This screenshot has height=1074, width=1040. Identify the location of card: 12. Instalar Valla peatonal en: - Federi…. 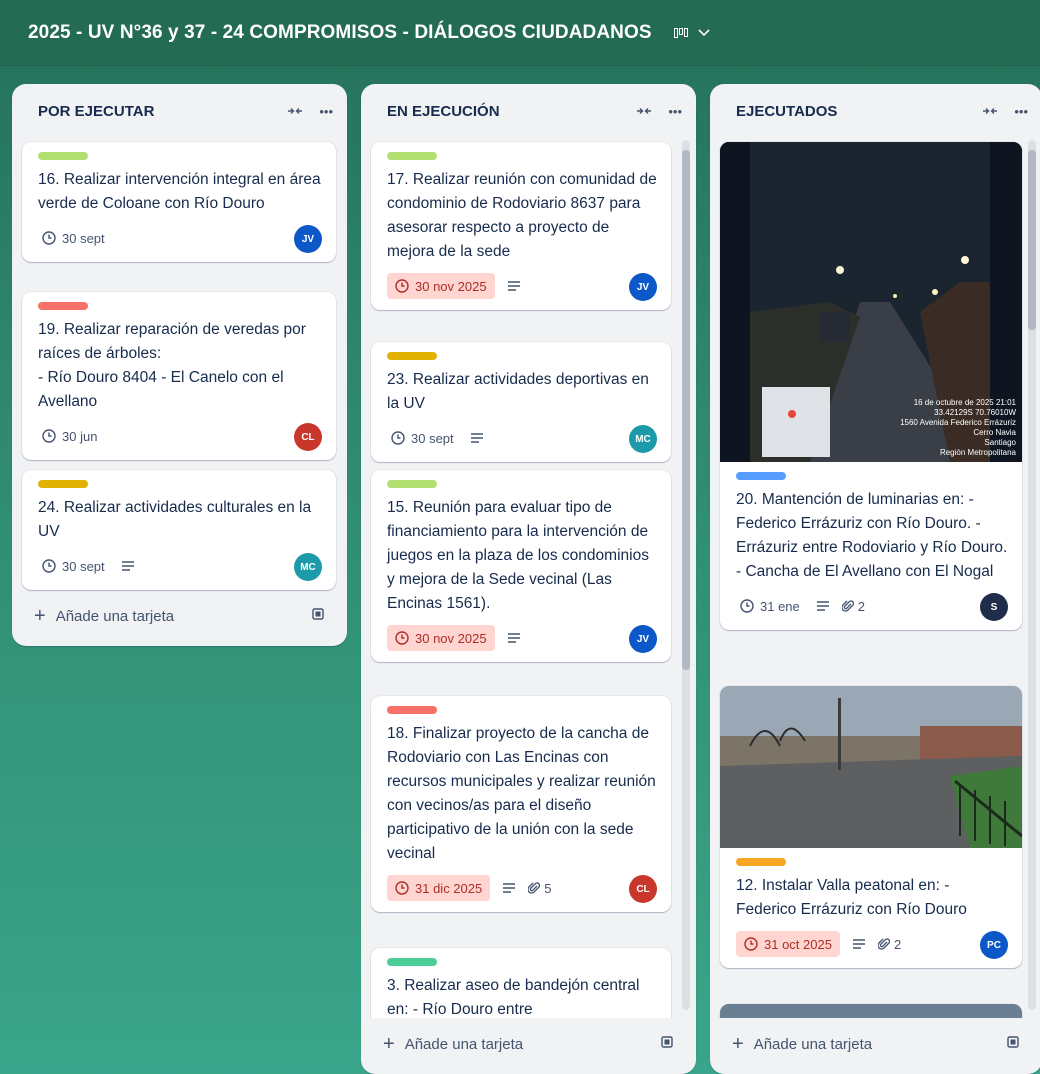
(871, 827).